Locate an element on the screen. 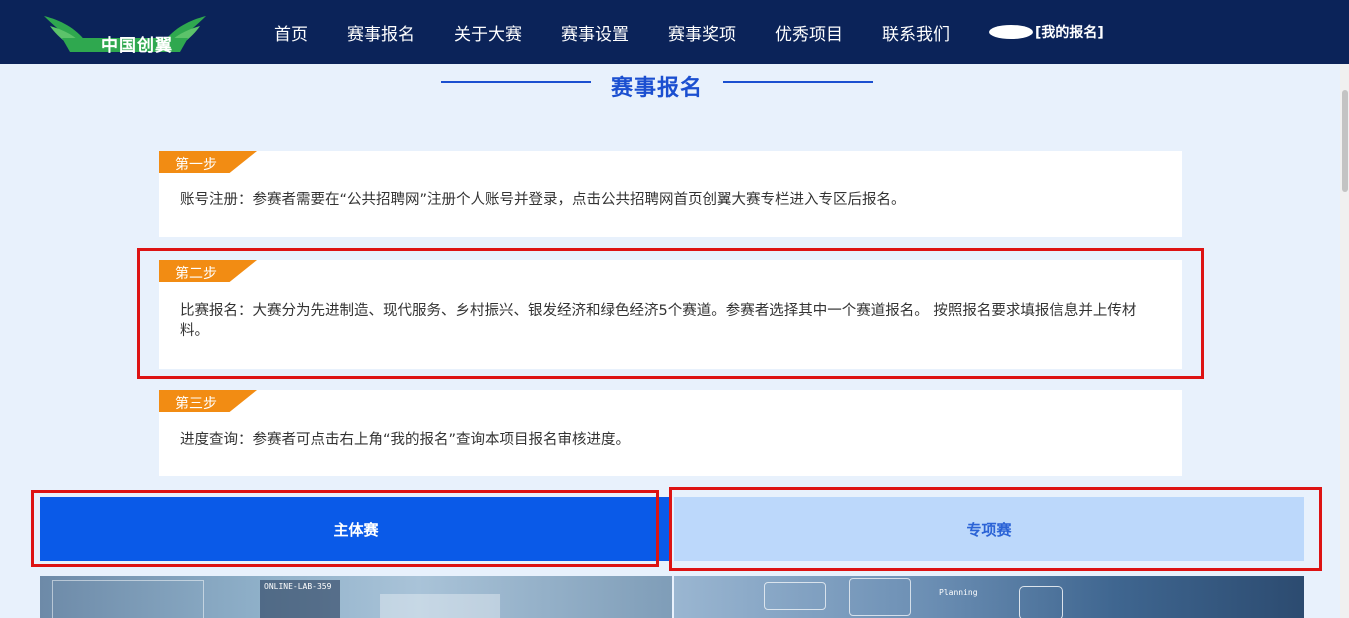  main-nav: 首页 赛事报名 关于大赛 赛事设置 赛事奖项 优秀项目 联系我们 [我的报名] is located at coordinates (677, 32).